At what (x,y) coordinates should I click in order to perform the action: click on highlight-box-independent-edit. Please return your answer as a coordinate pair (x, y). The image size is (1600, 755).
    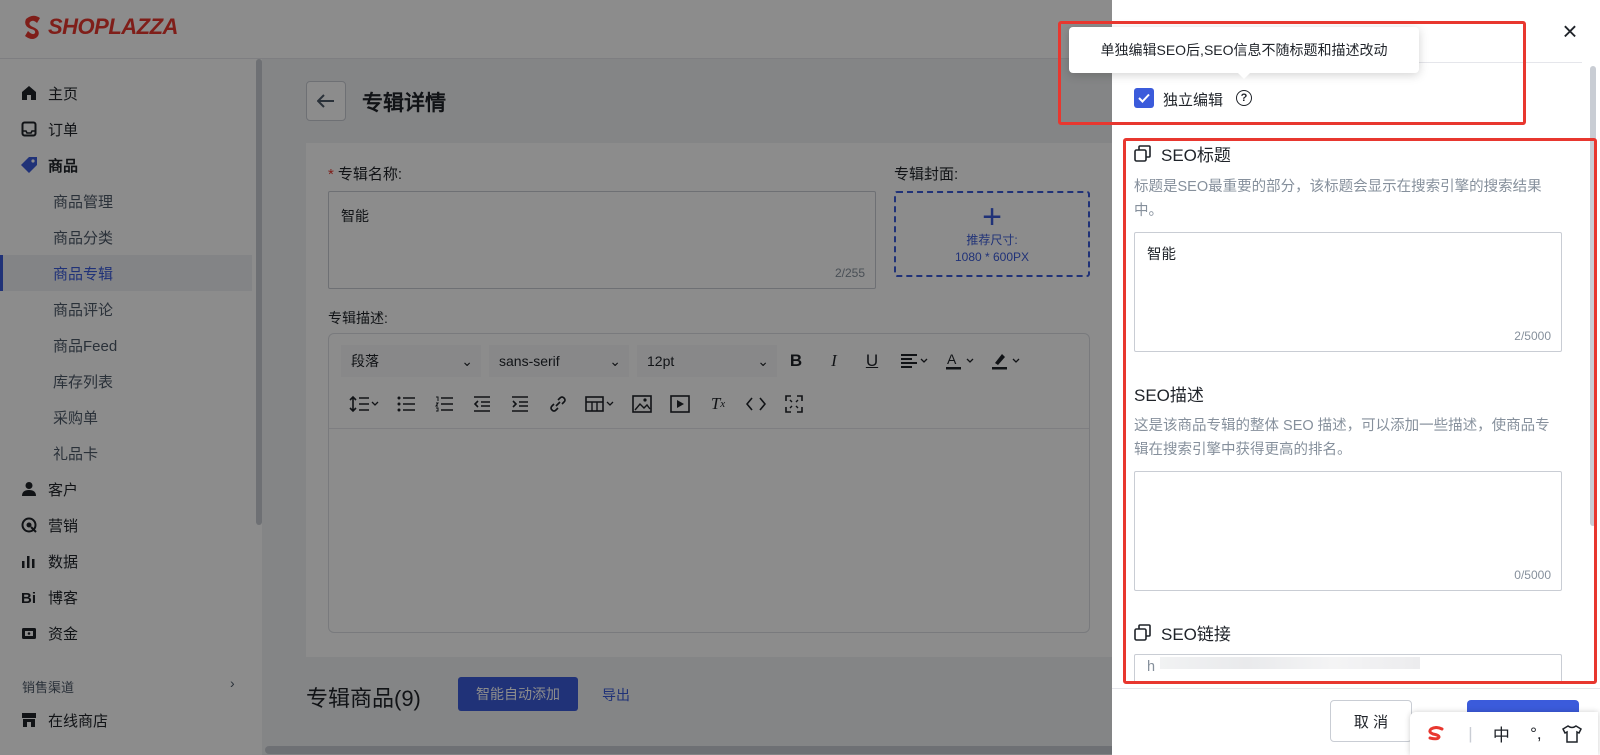
    Looking at the image, I should click on (1292, 73).